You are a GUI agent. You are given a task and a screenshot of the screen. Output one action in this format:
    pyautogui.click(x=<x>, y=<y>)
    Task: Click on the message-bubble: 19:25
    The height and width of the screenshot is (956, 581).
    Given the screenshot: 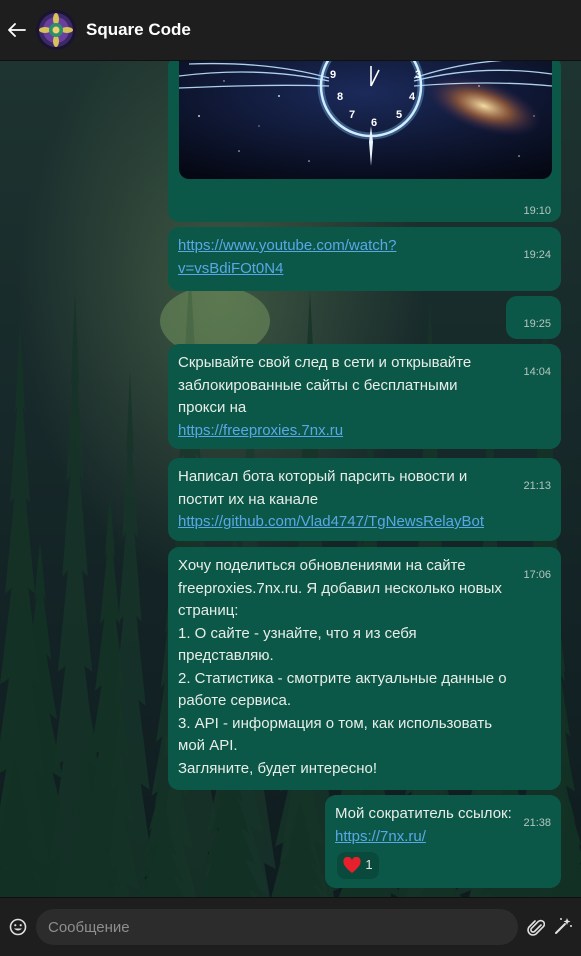 What is the action you would take?
    pyautogui.click(x=533, y=317)
    